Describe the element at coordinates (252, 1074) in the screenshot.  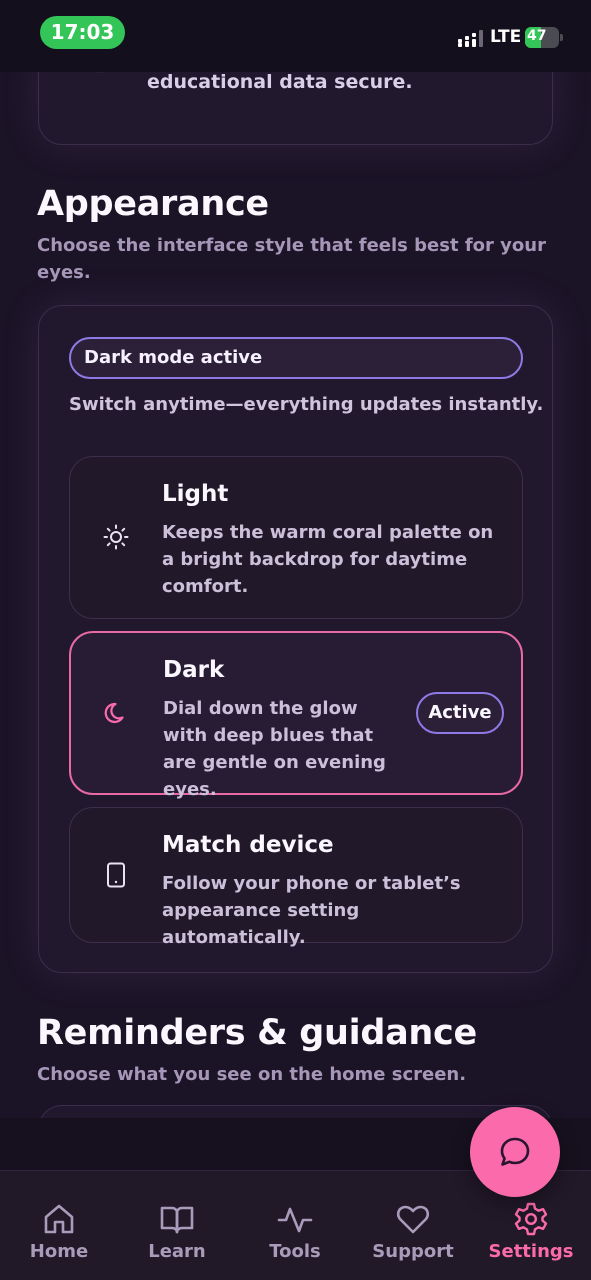
I see `reminders-subtitle: Choose what you see on the home screen.` at that location.